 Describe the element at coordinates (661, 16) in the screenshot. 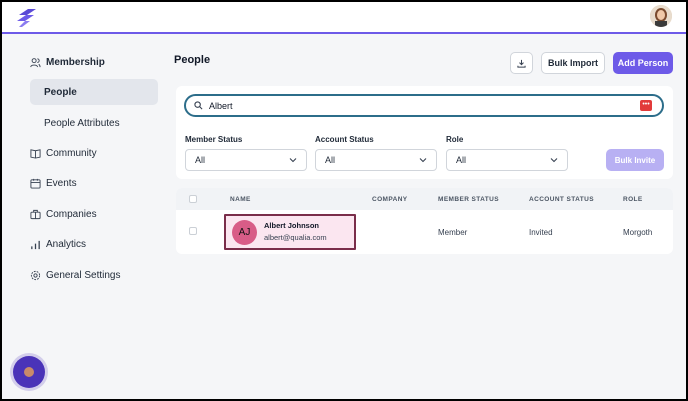

I see `user-avatar` at that location.